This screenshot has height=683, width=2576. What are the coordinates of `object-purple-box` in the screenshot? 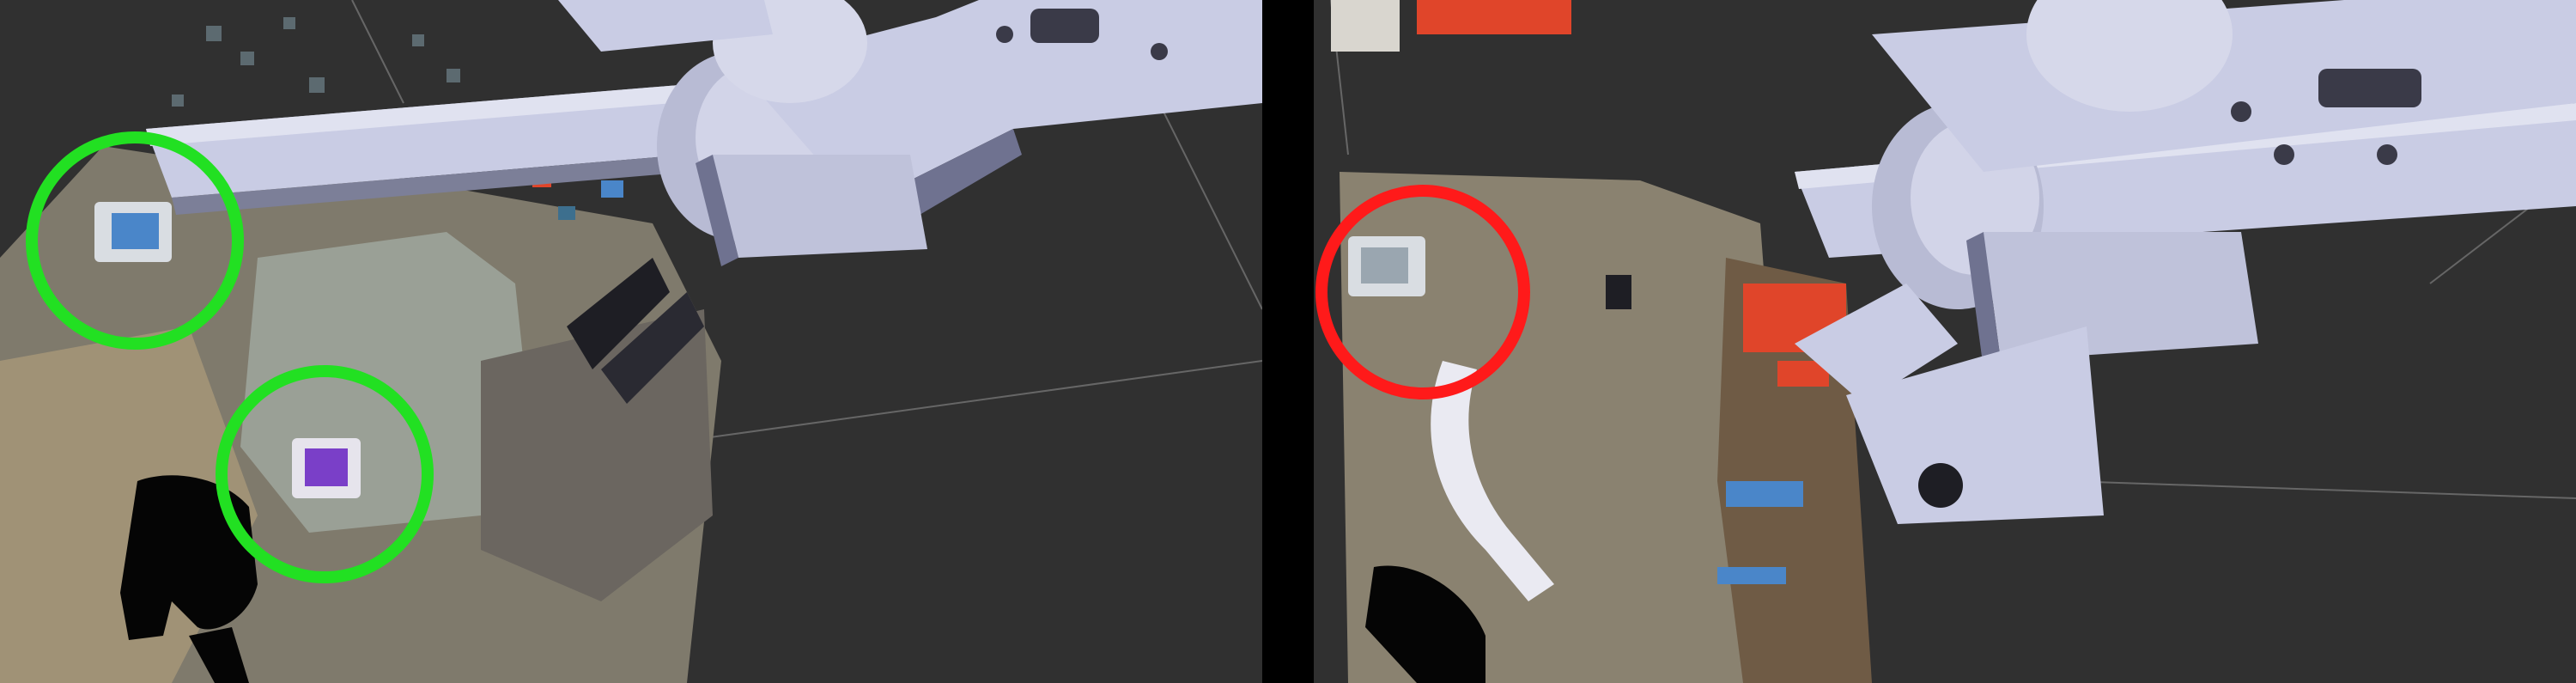 It's located at (326, 468).